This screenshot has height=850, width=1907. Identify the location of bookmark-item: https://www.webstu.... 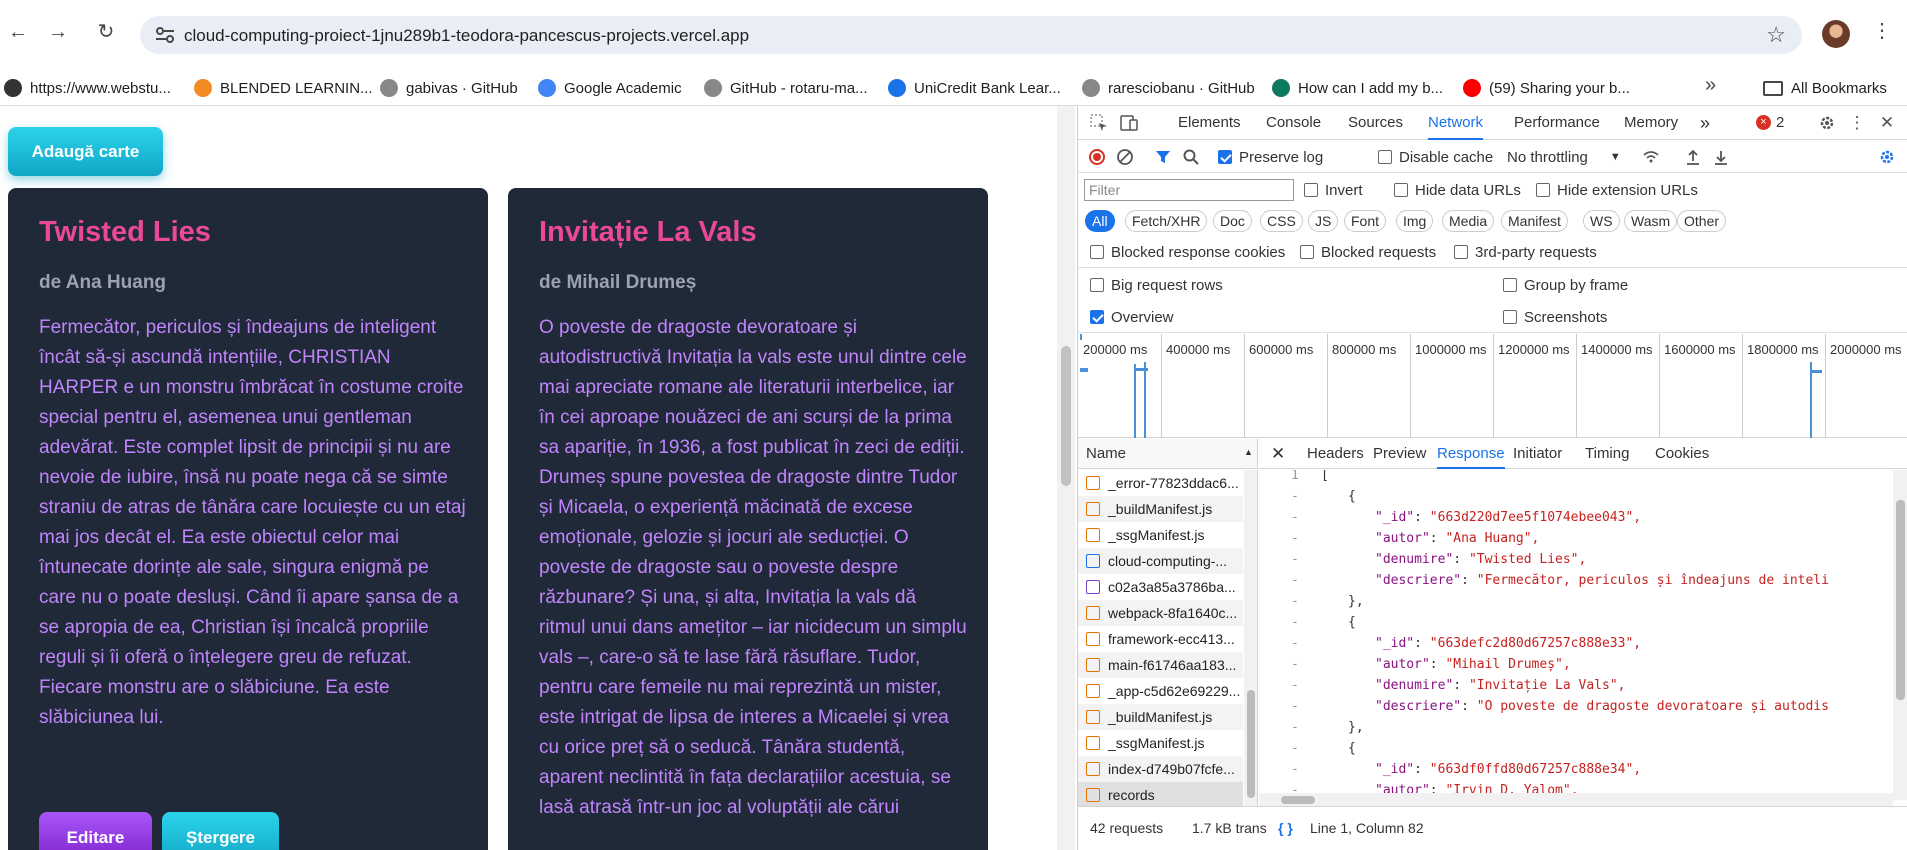
(87, 88).